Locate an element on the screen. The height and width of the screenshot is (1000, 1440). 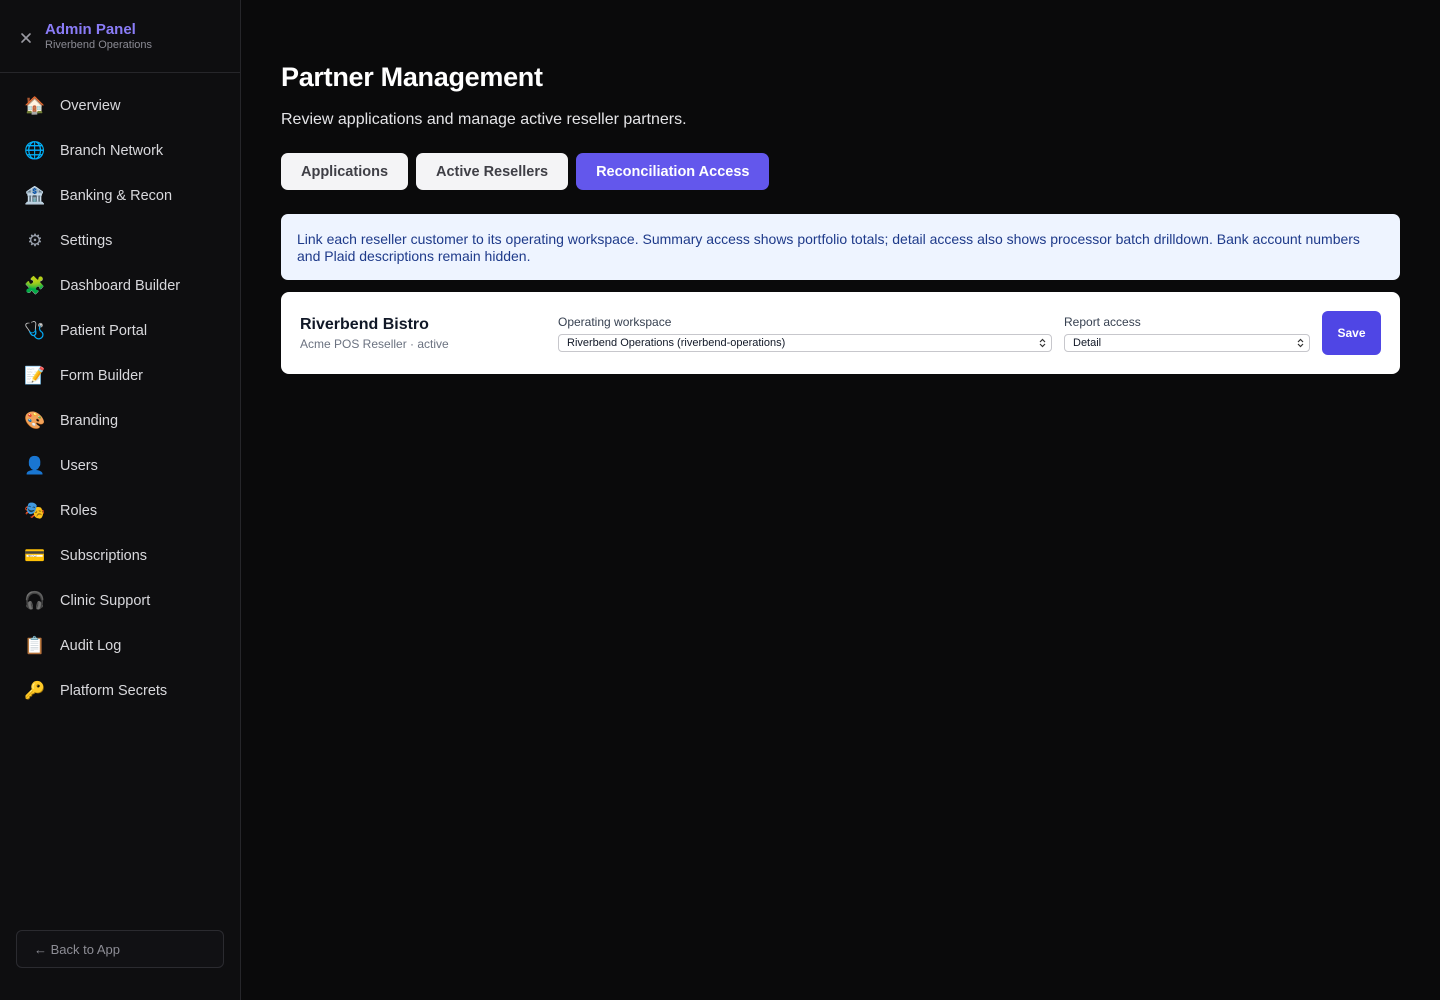
sidebar-item-platform-secrets: 🔑 Platform Secrets is located at coordinates (120, 690).